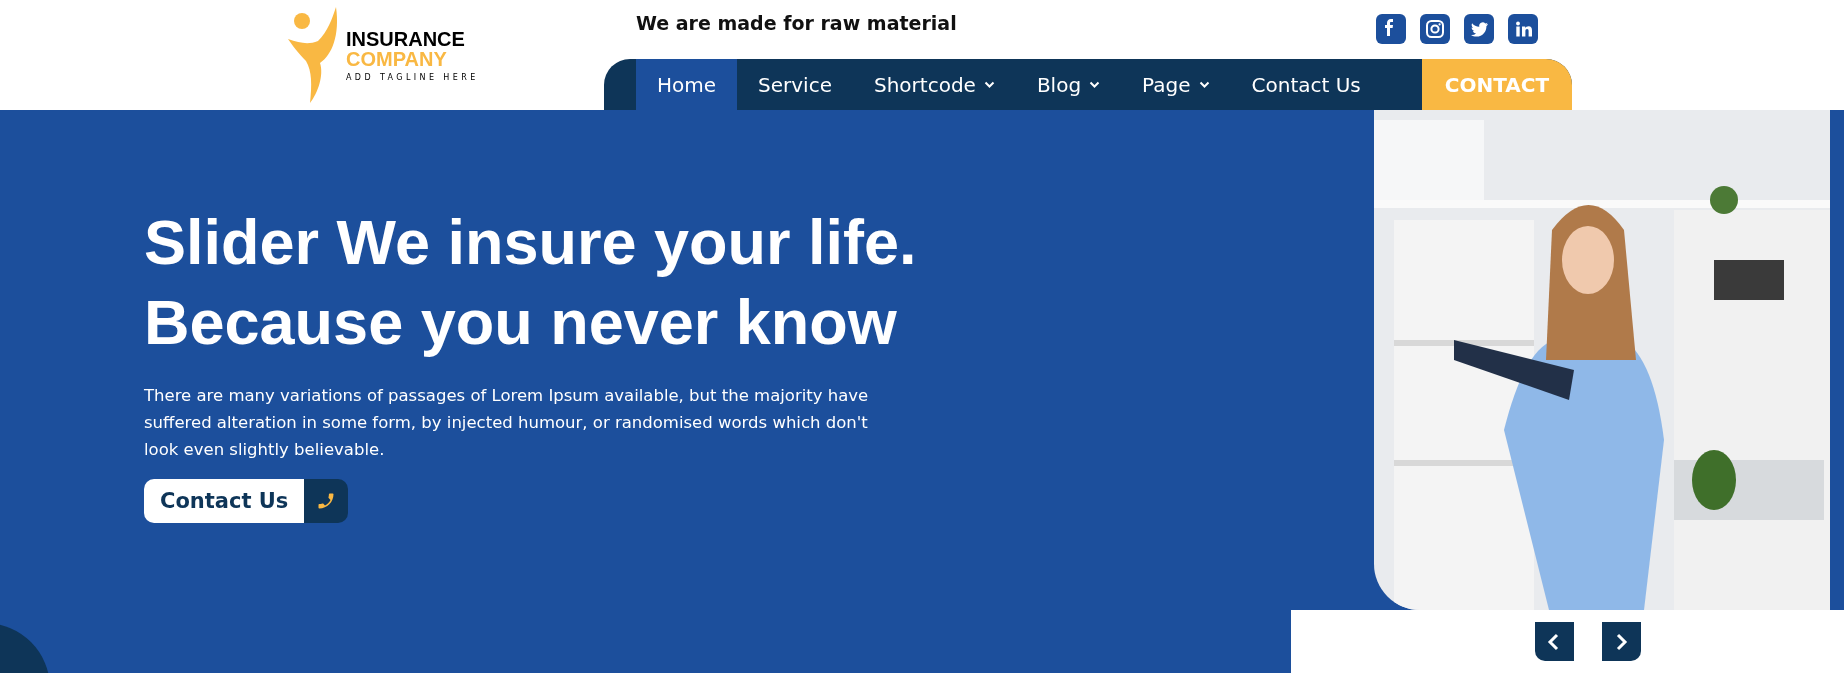 The height and width of the screenshot is (673, 1844). I want to click on facebook-icon, so click(1391, 29).